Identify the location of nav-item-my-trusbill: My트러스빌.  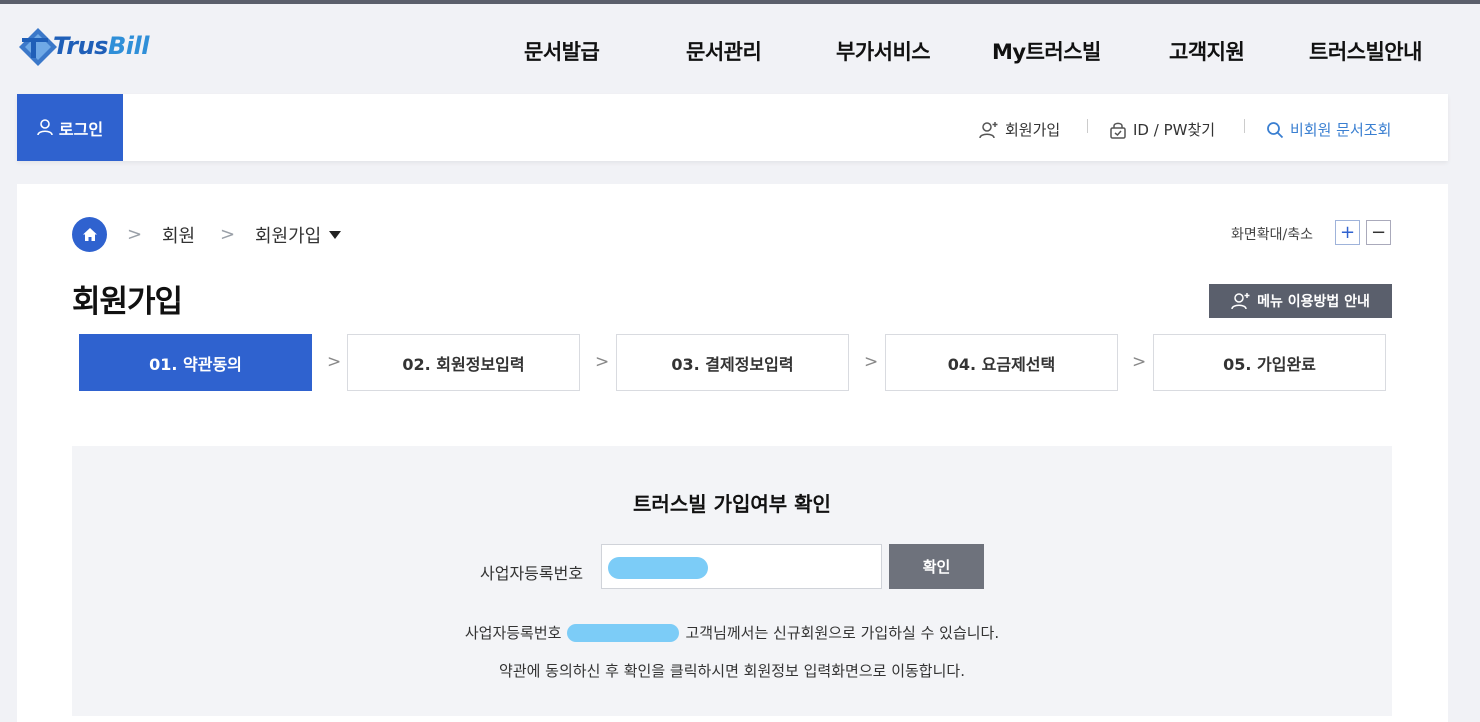
(1046, 51).